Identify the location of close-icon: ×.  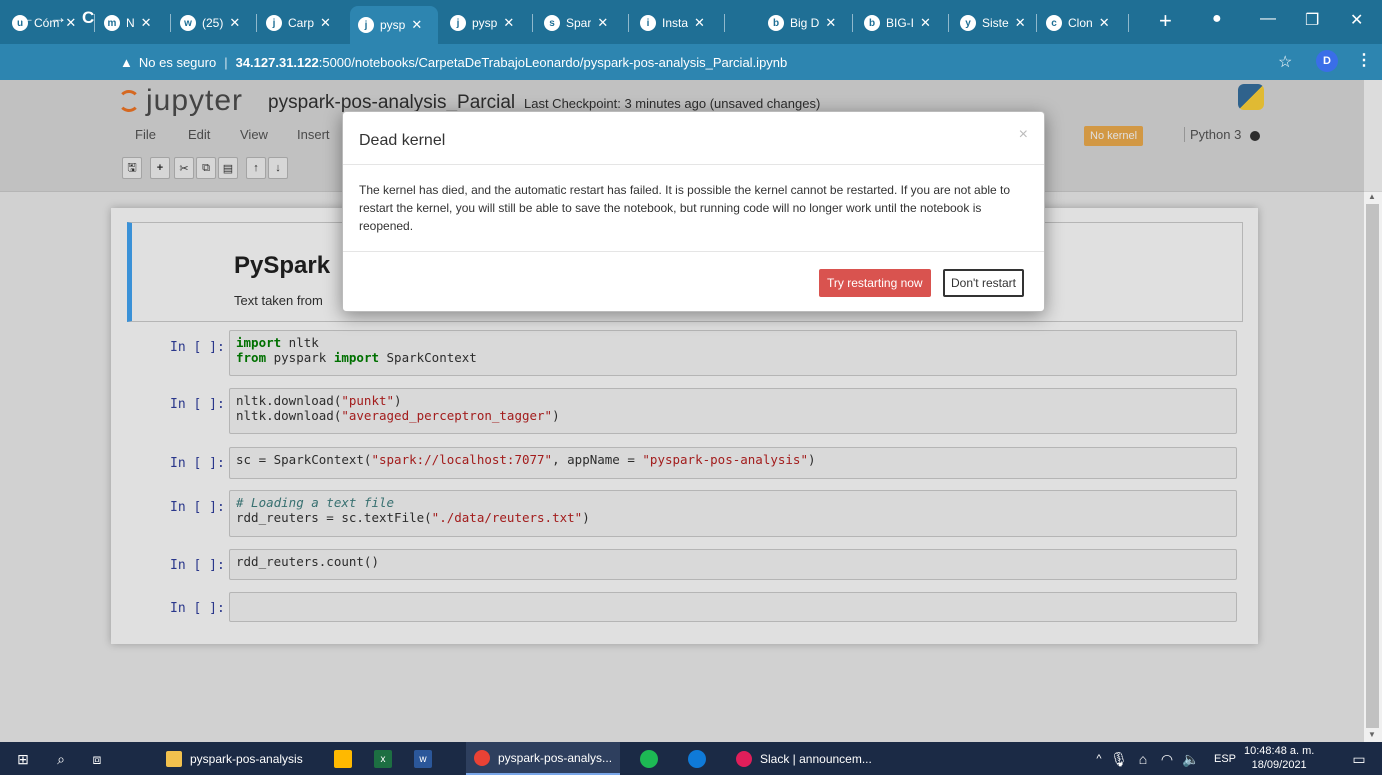
(1023, 135).